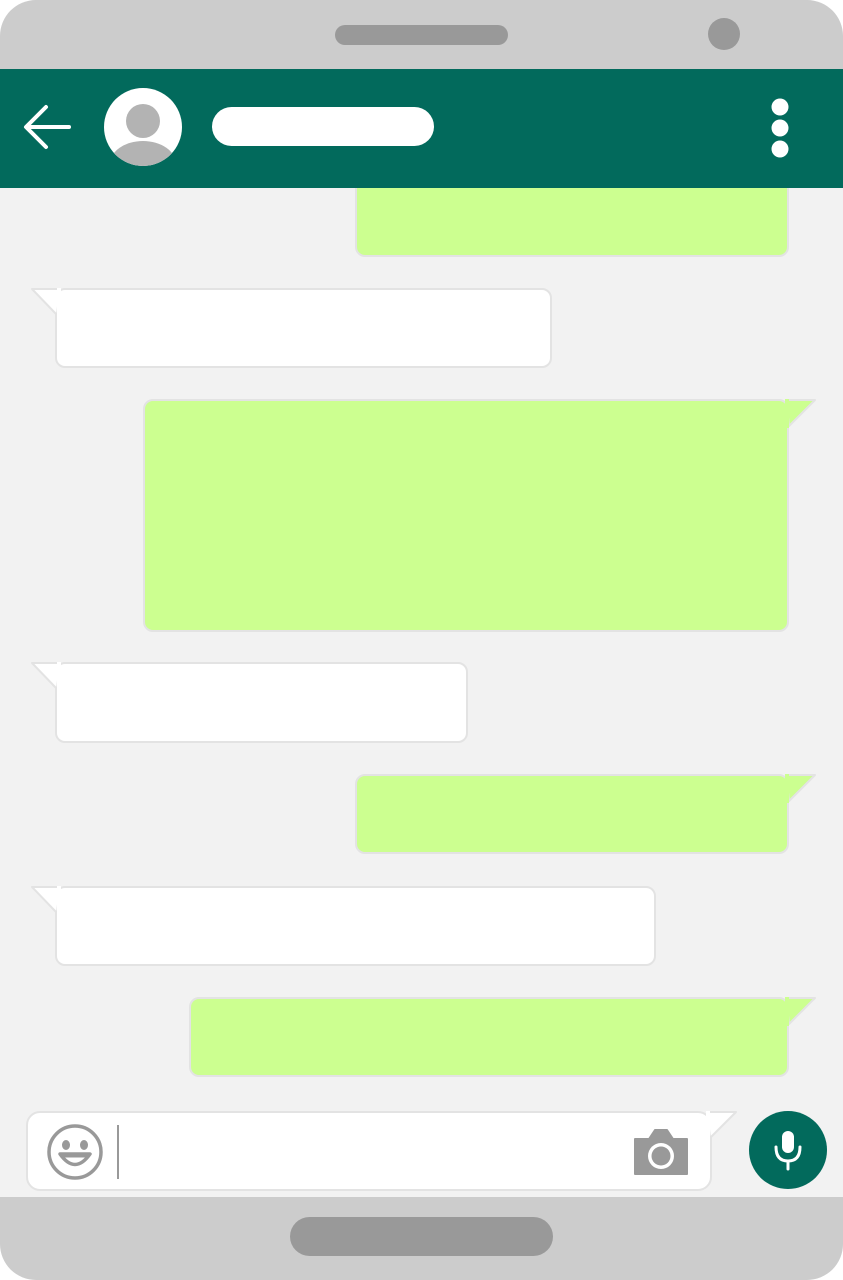 The width and height of the screenshot is (843, 1280). Describe the element at coordinates (323, 126) in the screenshot. I see `contact-name` at that location.